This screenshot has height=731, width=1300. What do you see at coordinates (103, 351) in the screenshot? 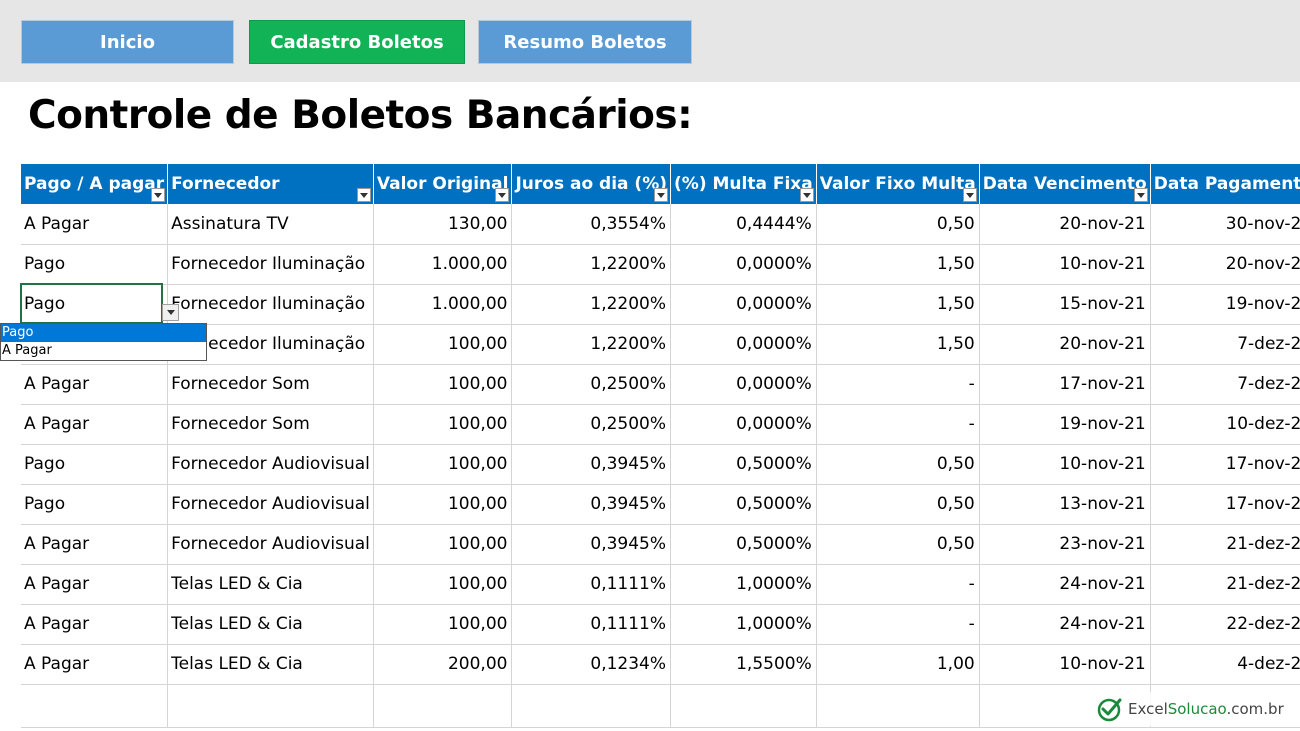
I see `dropdown-option-a-pagar: A Pagar` at bounding box center [103, 351].